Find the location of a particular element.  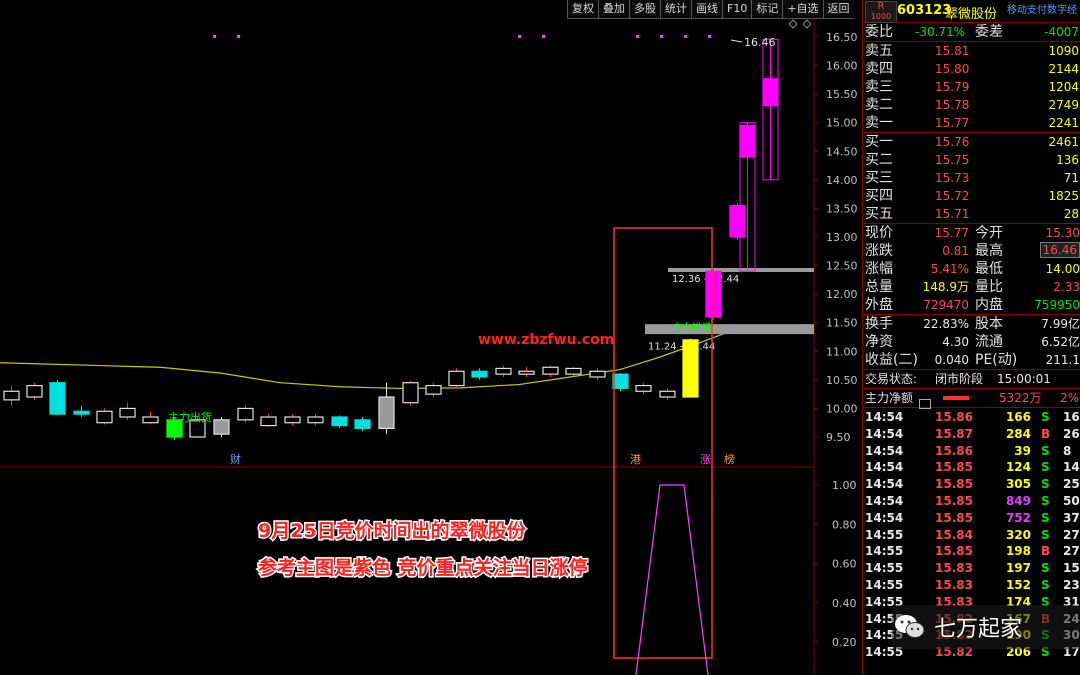

stock-name: 翠微股份 is located at coordinates (971, 14).